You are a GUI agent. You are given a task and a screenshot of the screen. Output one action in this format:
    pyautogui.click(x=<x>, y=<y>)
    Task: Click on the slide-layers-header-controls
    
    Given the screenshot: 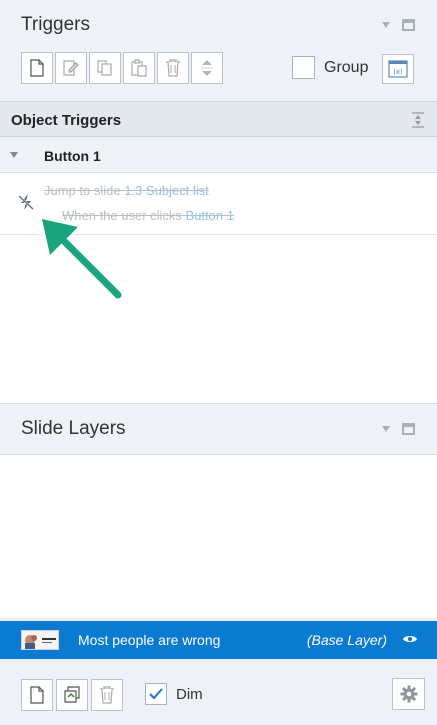 What is the action you would take?
    pyautogui.click(x=398, y=429)
    